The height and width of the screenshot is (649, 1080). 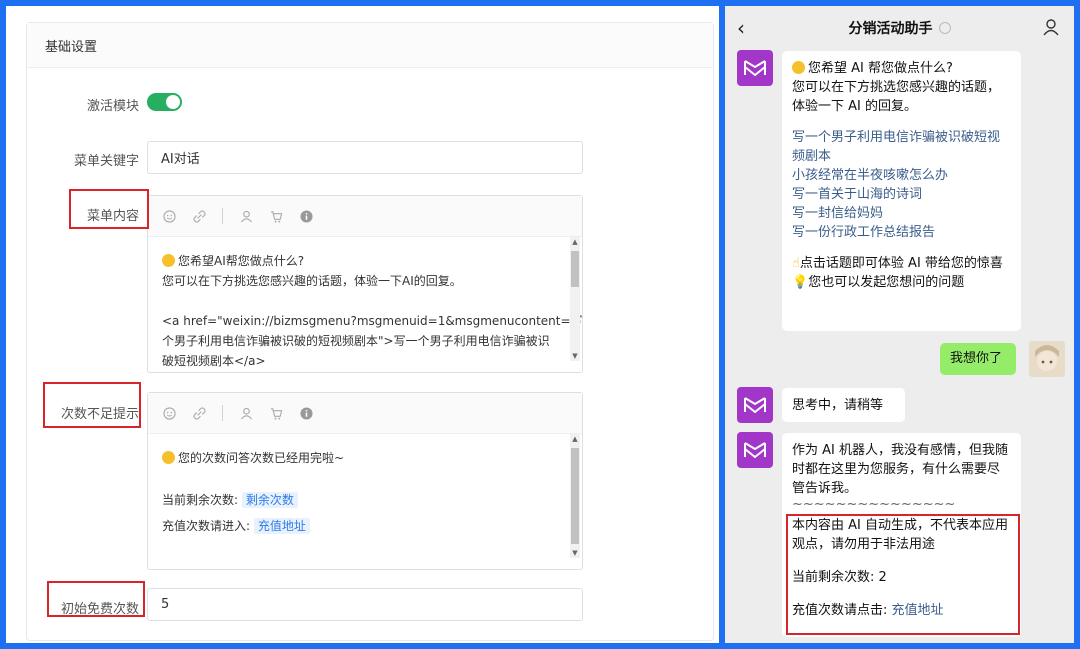 What do you see at coordinates (92, 405) in the screenshot?
I see `highlight-insufficient` at bounding box center [92, 405].